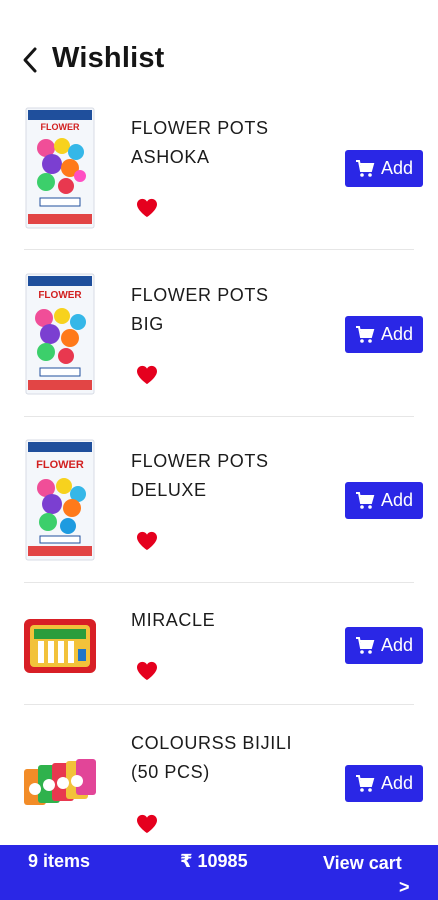 The height and width of the screenshot is (900, 438). What do you see at coordinates (108, 58) in the screenshot?
I see `page-title: Wishlist` at bounding box center [108, 58].